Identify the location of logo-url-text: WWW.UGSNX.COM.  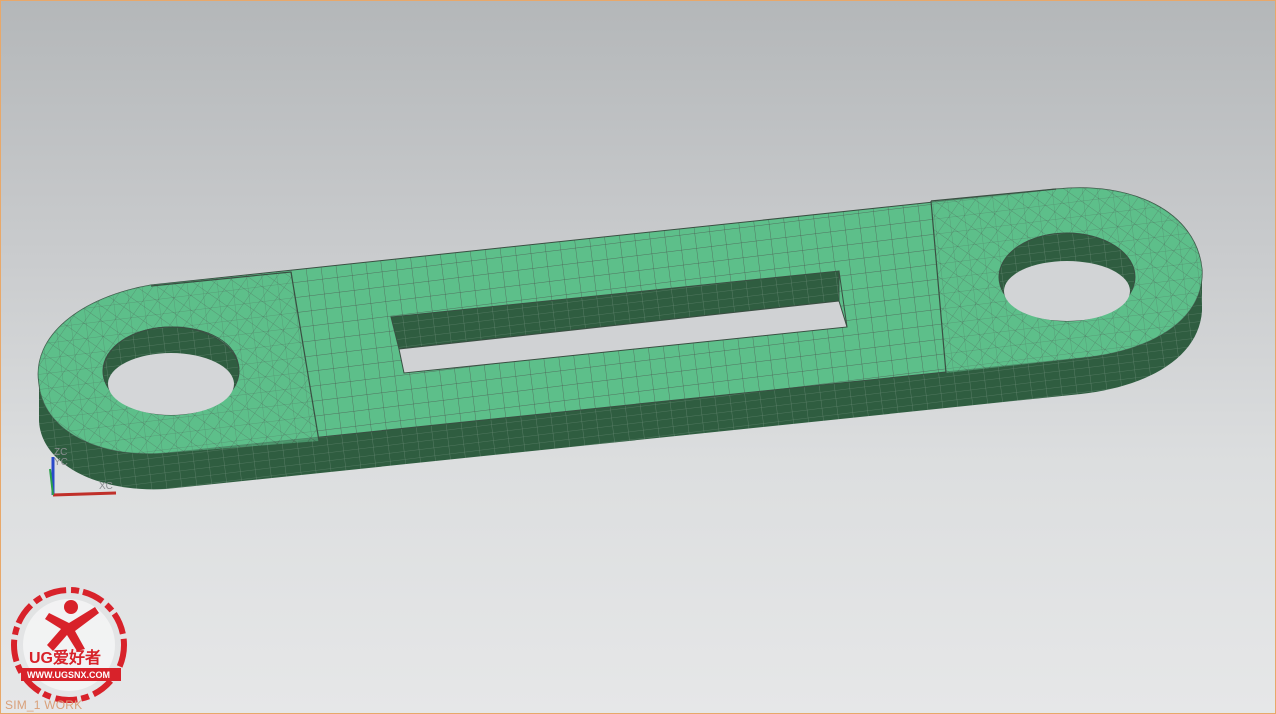
(68, 675).